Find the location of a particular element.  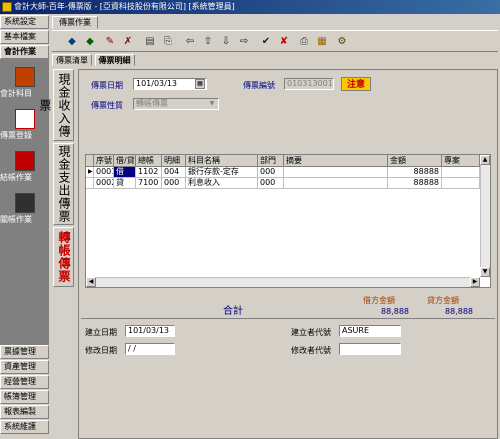

title-bar: 會計大師-百年-傳票版 - [亞資科技股份有限公司] [系統管理員] is located at coordinates (250, 7).